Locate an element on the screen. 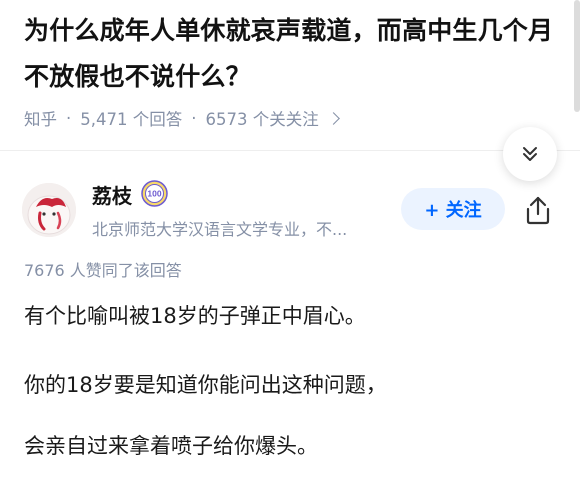 The width and height of the screenshot is (580, 503). answer-paragraph: 你的18岁要是知道你能问出这种问题， is located at coordinates (205, 385).